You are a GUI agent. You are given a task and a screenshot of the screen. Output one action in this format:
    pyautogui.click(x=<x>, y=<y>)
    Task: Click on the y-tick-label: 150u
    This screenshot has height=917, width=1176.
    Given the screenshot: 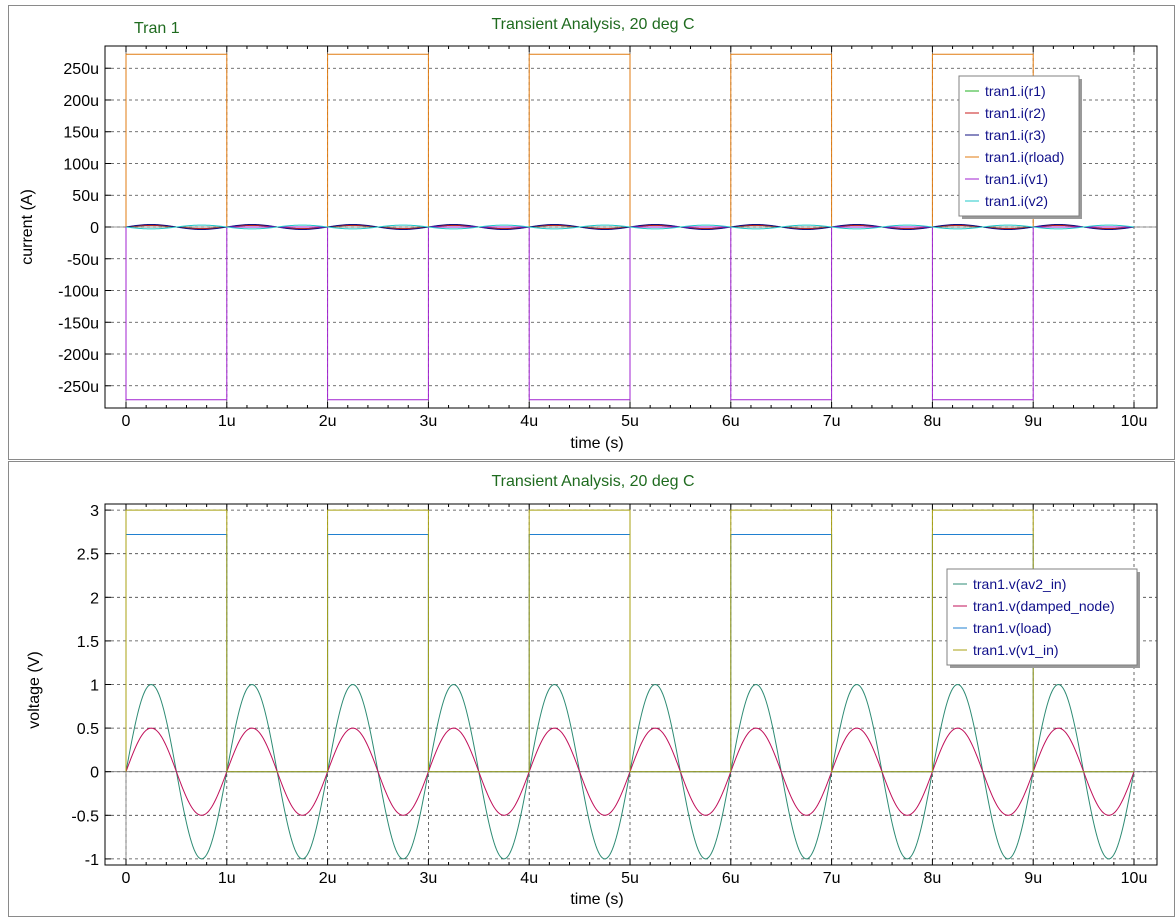 What is the action you would take?
    pyautogui.click(x=81, y=133)
    